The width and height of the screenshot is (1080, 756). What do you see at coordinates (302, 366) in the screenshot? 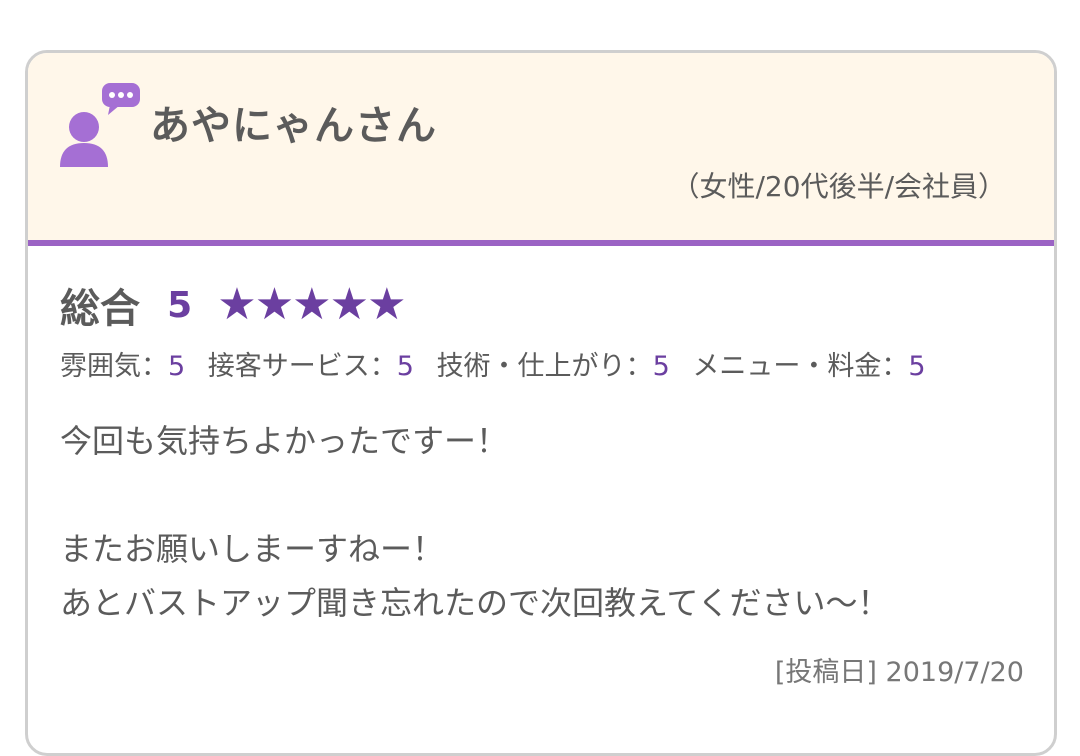
I see `rating-label: 接客サービス：` at bounding box center [302, 366].